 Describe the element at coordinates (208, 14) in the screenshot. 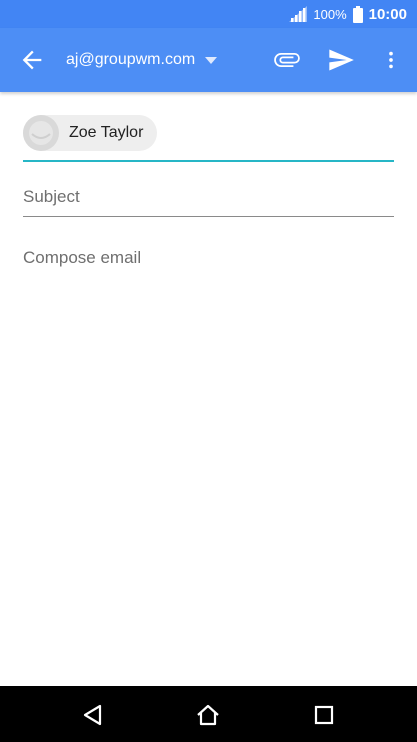

I see `status-bar: 100% 10:00` at that location.